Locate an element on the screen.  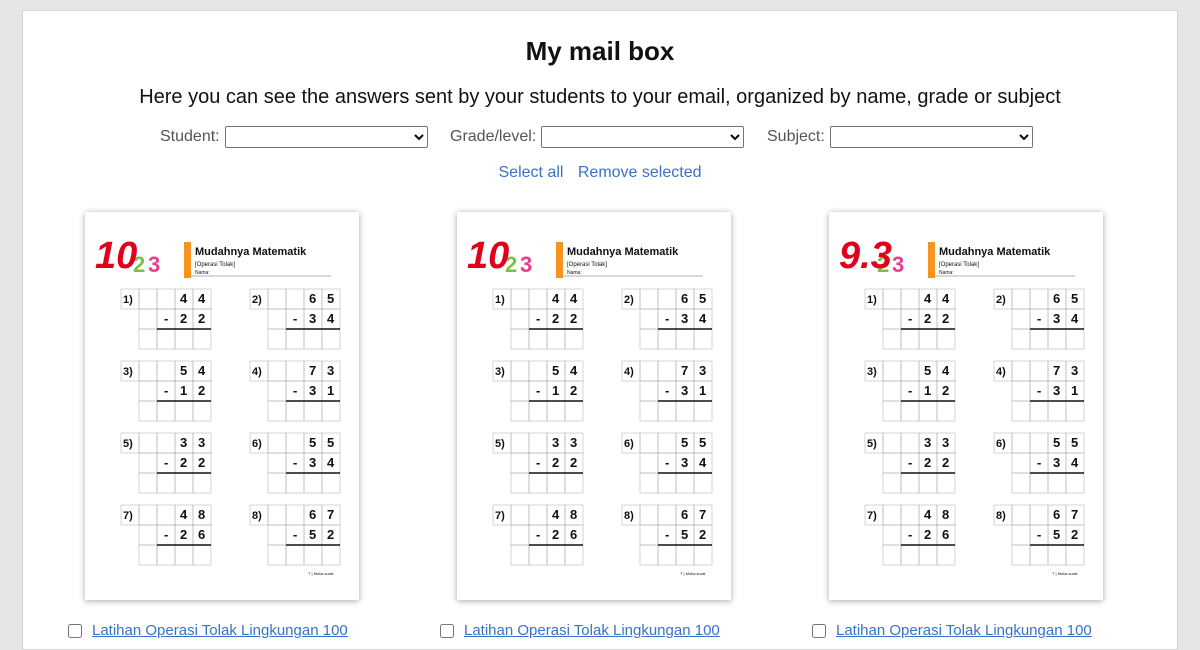
submission-caption-1: Latihan Operasi Tolak Lingkungan 100 is located at coordinates (208, 630).